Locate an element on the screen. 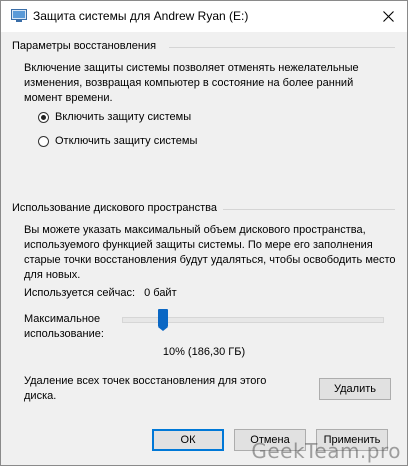  current-usage-value: 0 байт is located at coordinates (160, 293).